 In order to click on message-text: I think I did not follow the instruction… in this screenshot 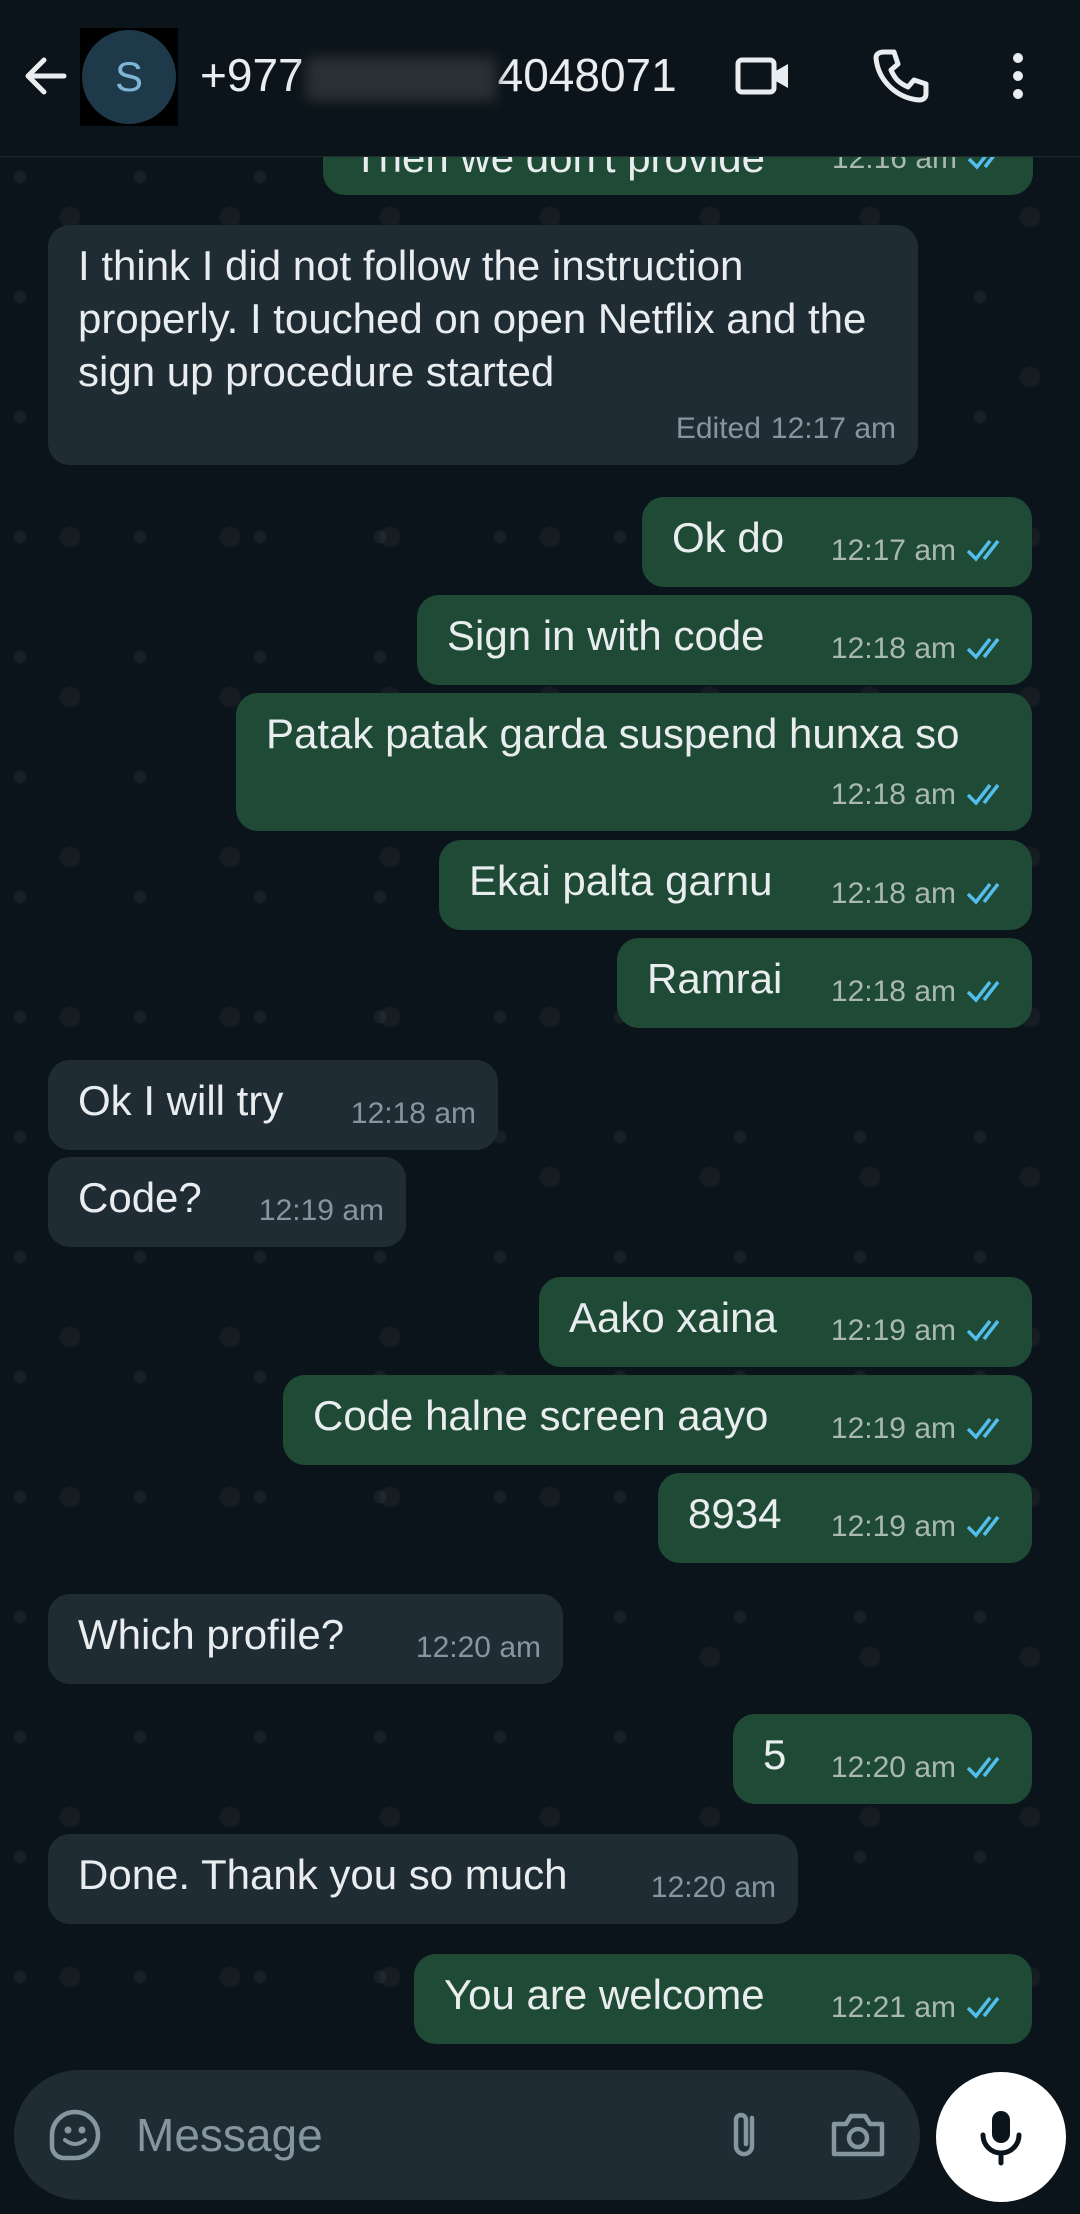, I will do `click(472, 318)`.